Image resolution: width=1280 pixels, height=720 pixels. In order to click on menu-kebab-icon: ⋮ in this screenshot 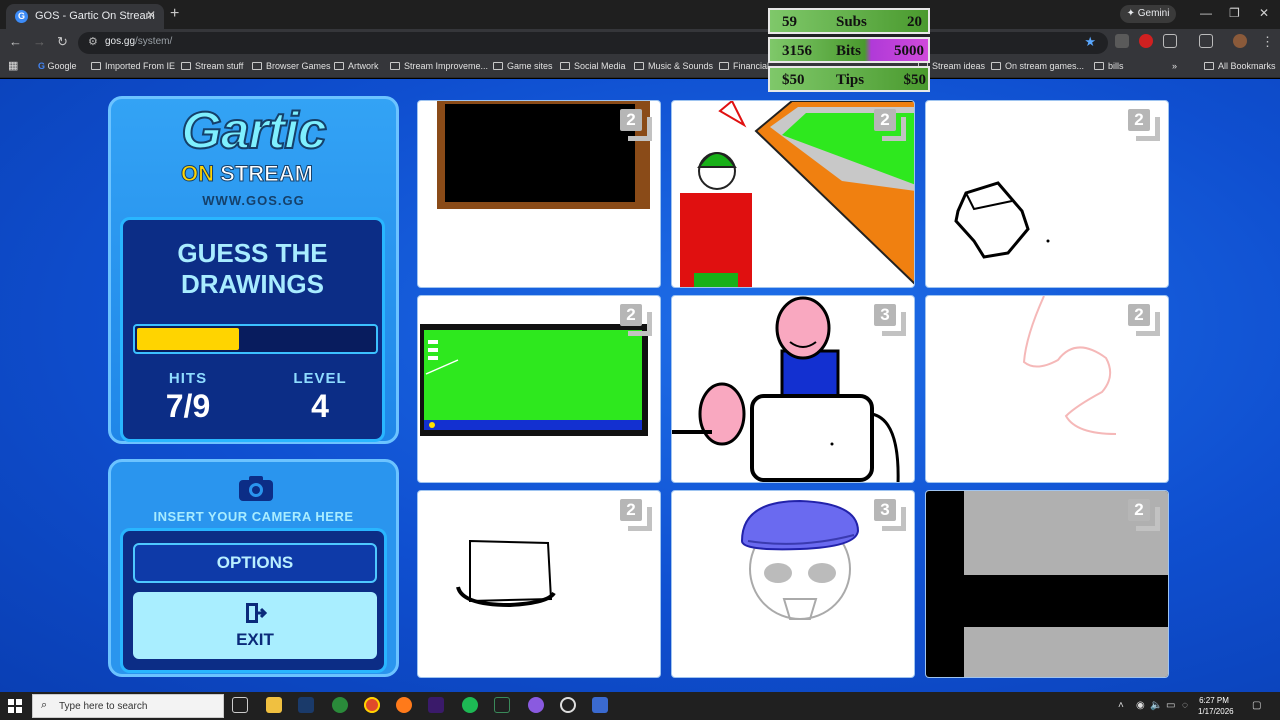, I will do `click(1267, 42)`.